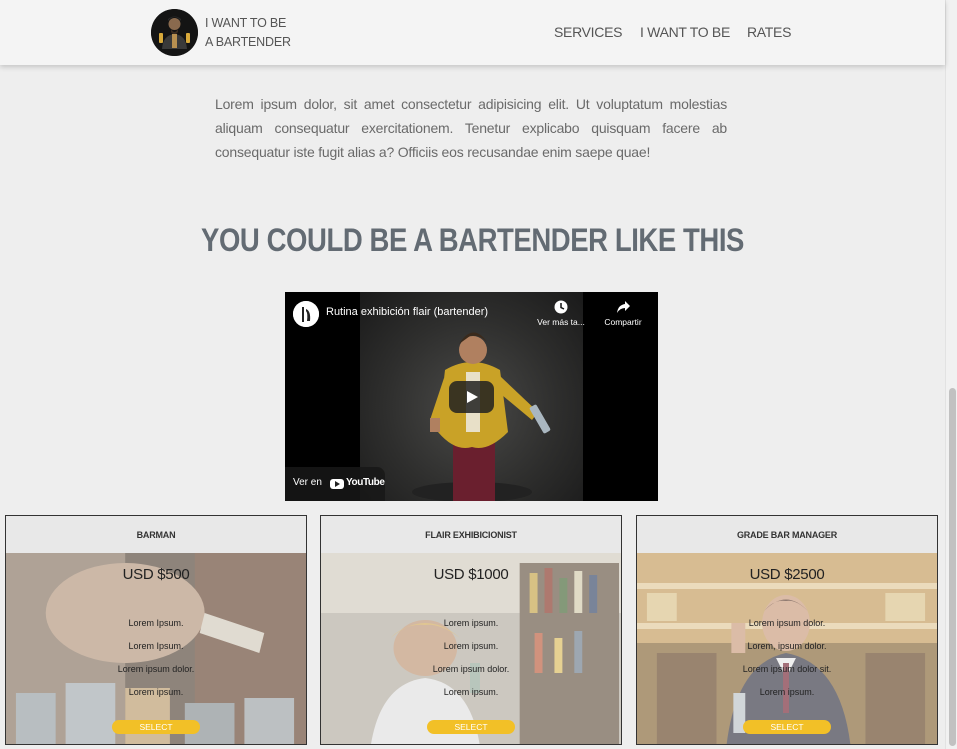  I want to click on card-feature: Lorem, ipsum dolor., so click(787, 646).